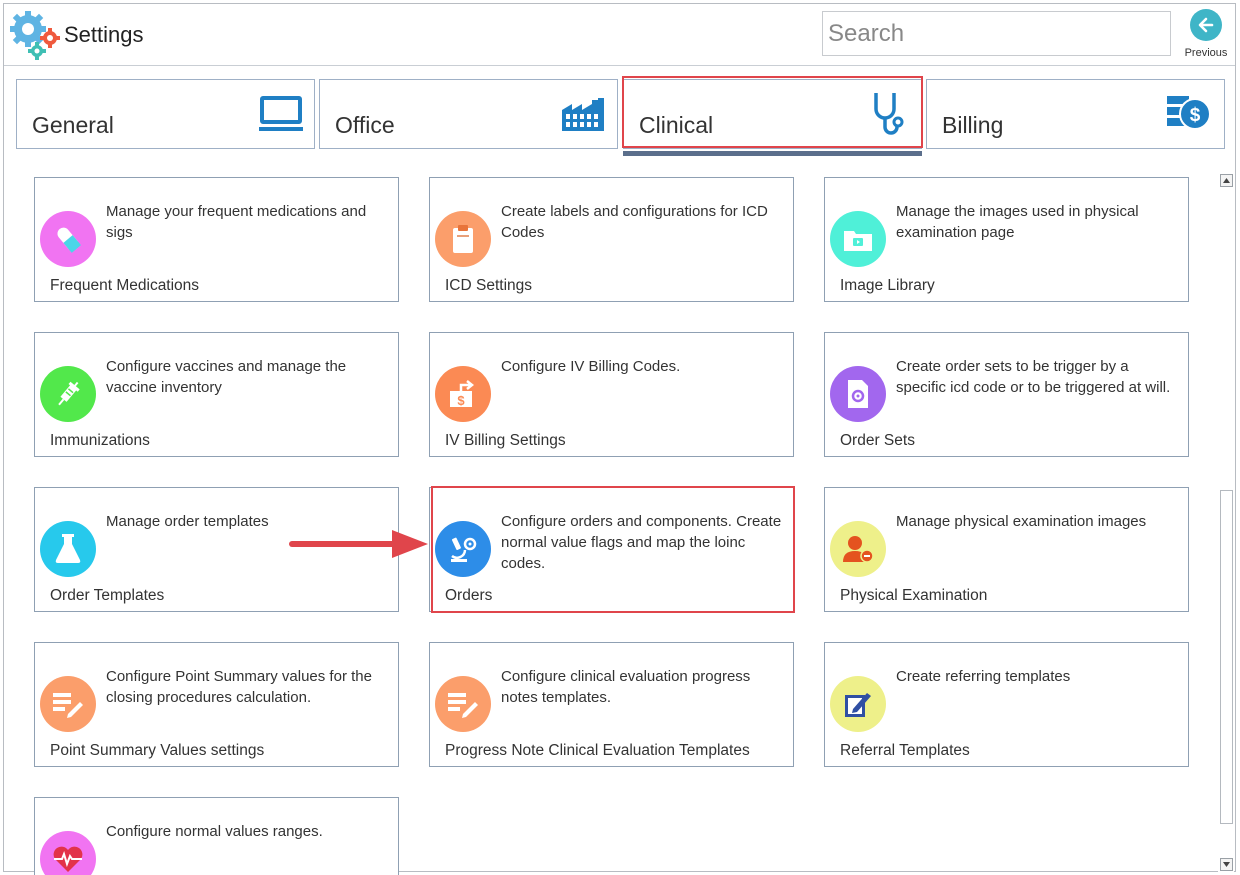 The width and height of the screenshot is (1240, 875). What do you see at coordinates (1075, 114) in the screenshot?
I see `tab-billing: Billing $` at bounding box center [1075, 114].